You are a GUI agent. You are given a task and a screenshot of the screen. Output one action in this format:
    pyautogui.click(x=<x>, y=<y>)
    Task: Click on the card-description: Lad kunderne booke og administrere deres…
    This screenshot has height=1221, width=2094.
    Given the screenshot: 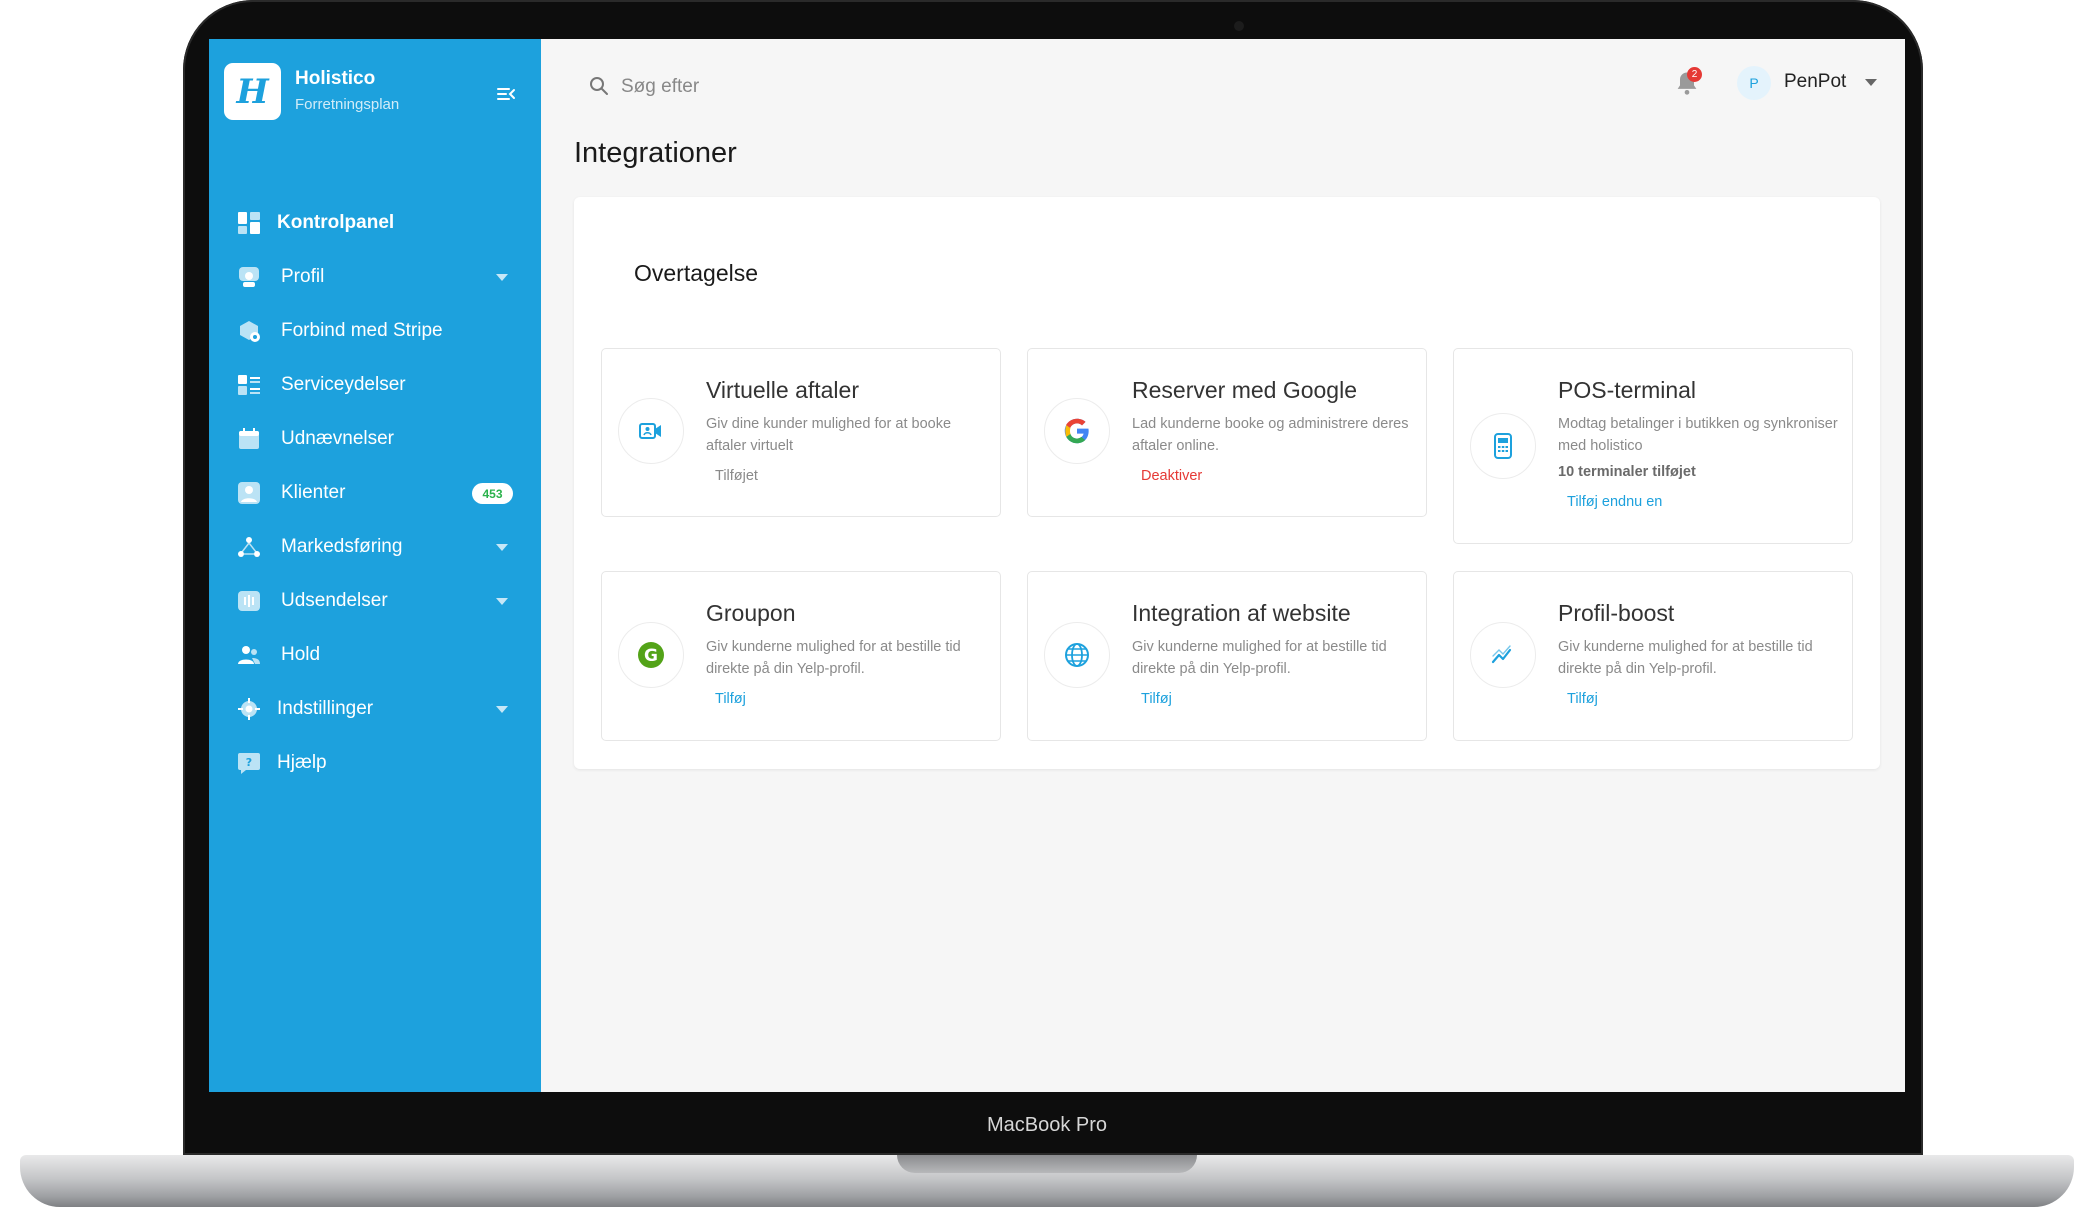 What is the action you would take?
    pyautogui.click(x=1270, y=435)
    